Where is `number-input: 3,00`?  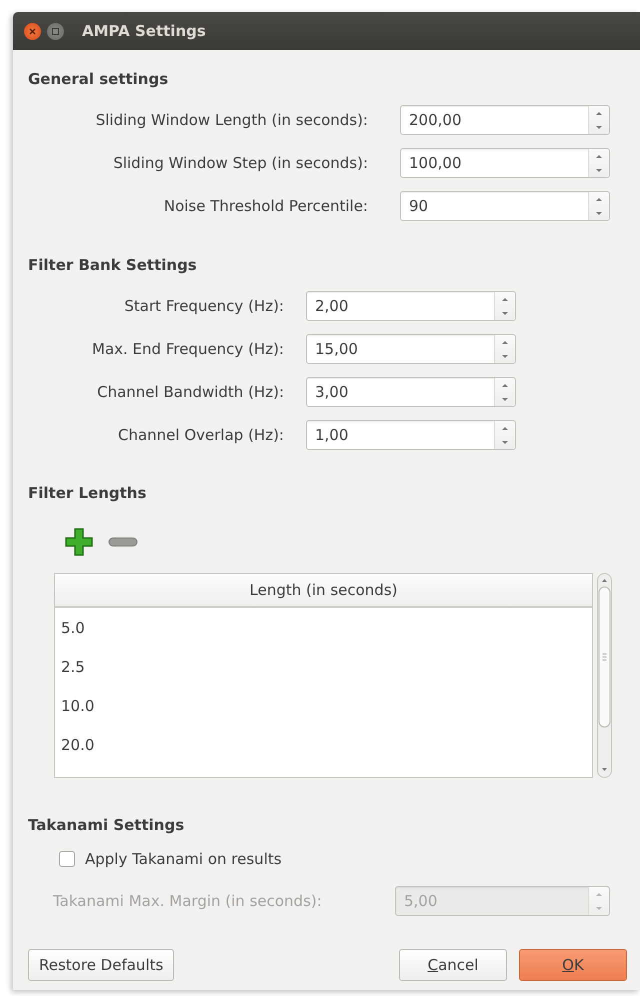
number-input: 3,00 is located at coordinates (400, 392).